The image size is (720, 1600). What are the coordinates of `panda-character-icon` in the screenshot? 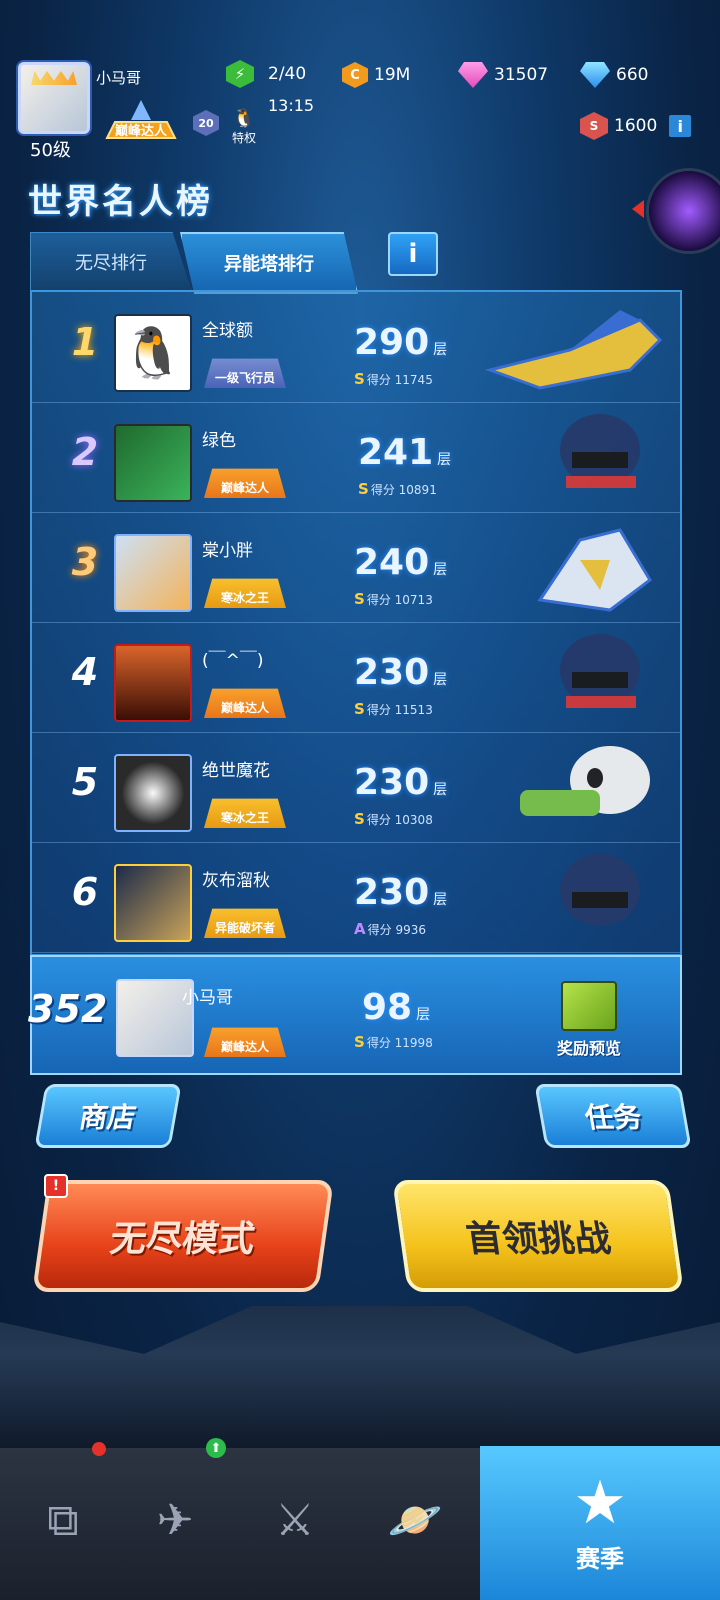 It's located at (585, 781).